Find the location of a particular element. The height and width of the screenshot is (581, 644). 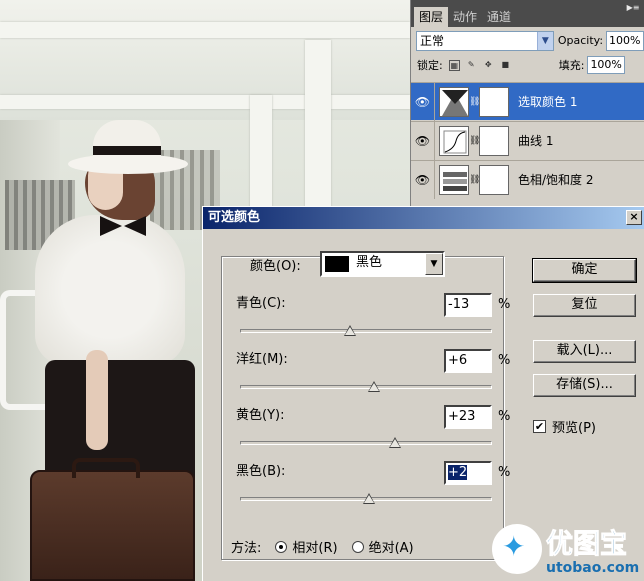

black-input: +2 is located at coordinates (468, 473).